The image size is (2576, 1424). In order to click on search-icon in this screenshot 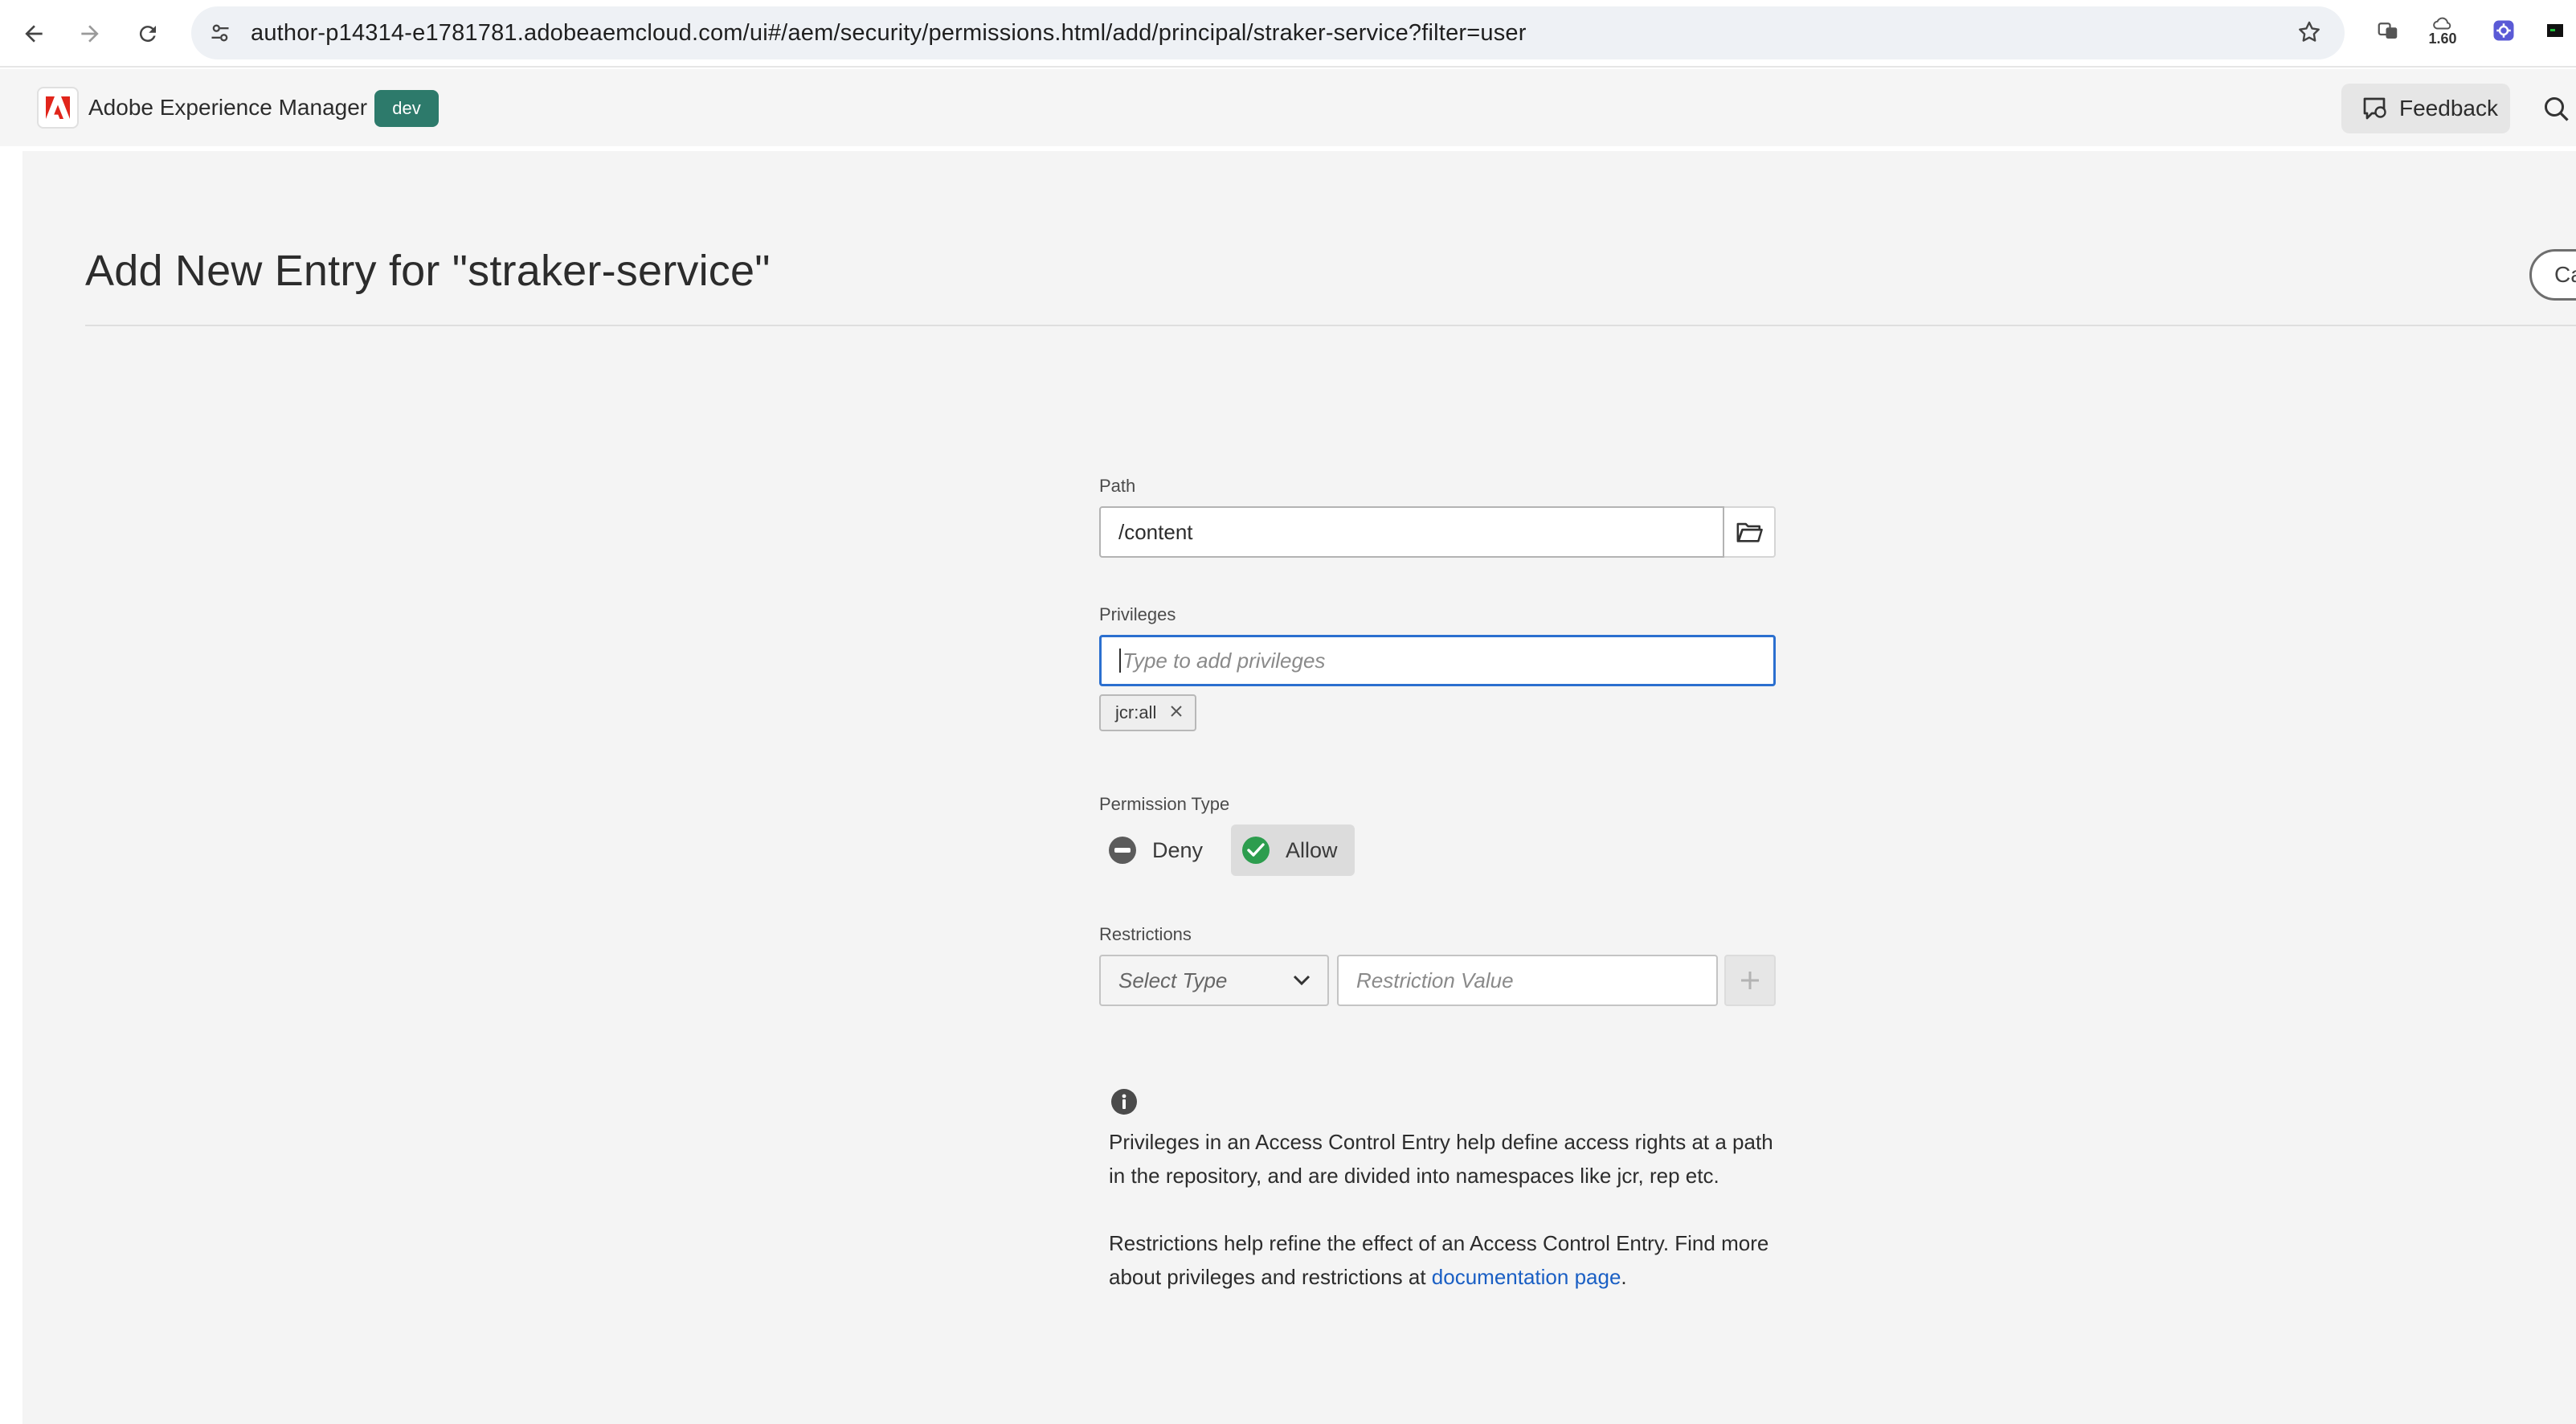, I will do `click(2557, 109)`.